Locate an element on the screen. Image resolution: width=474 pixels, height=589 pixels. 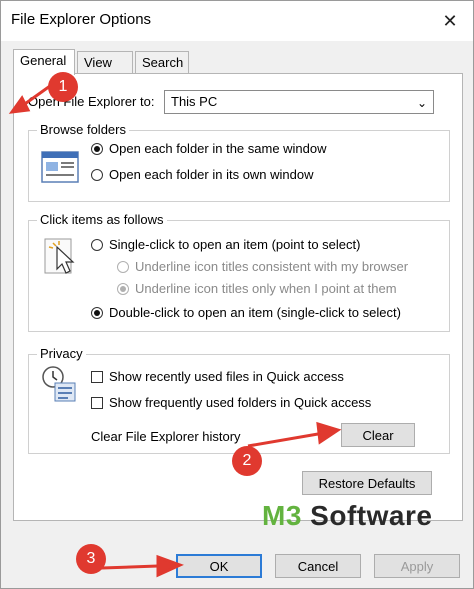
annotation-badge-2: 2 is located at coordinates (247, 461).